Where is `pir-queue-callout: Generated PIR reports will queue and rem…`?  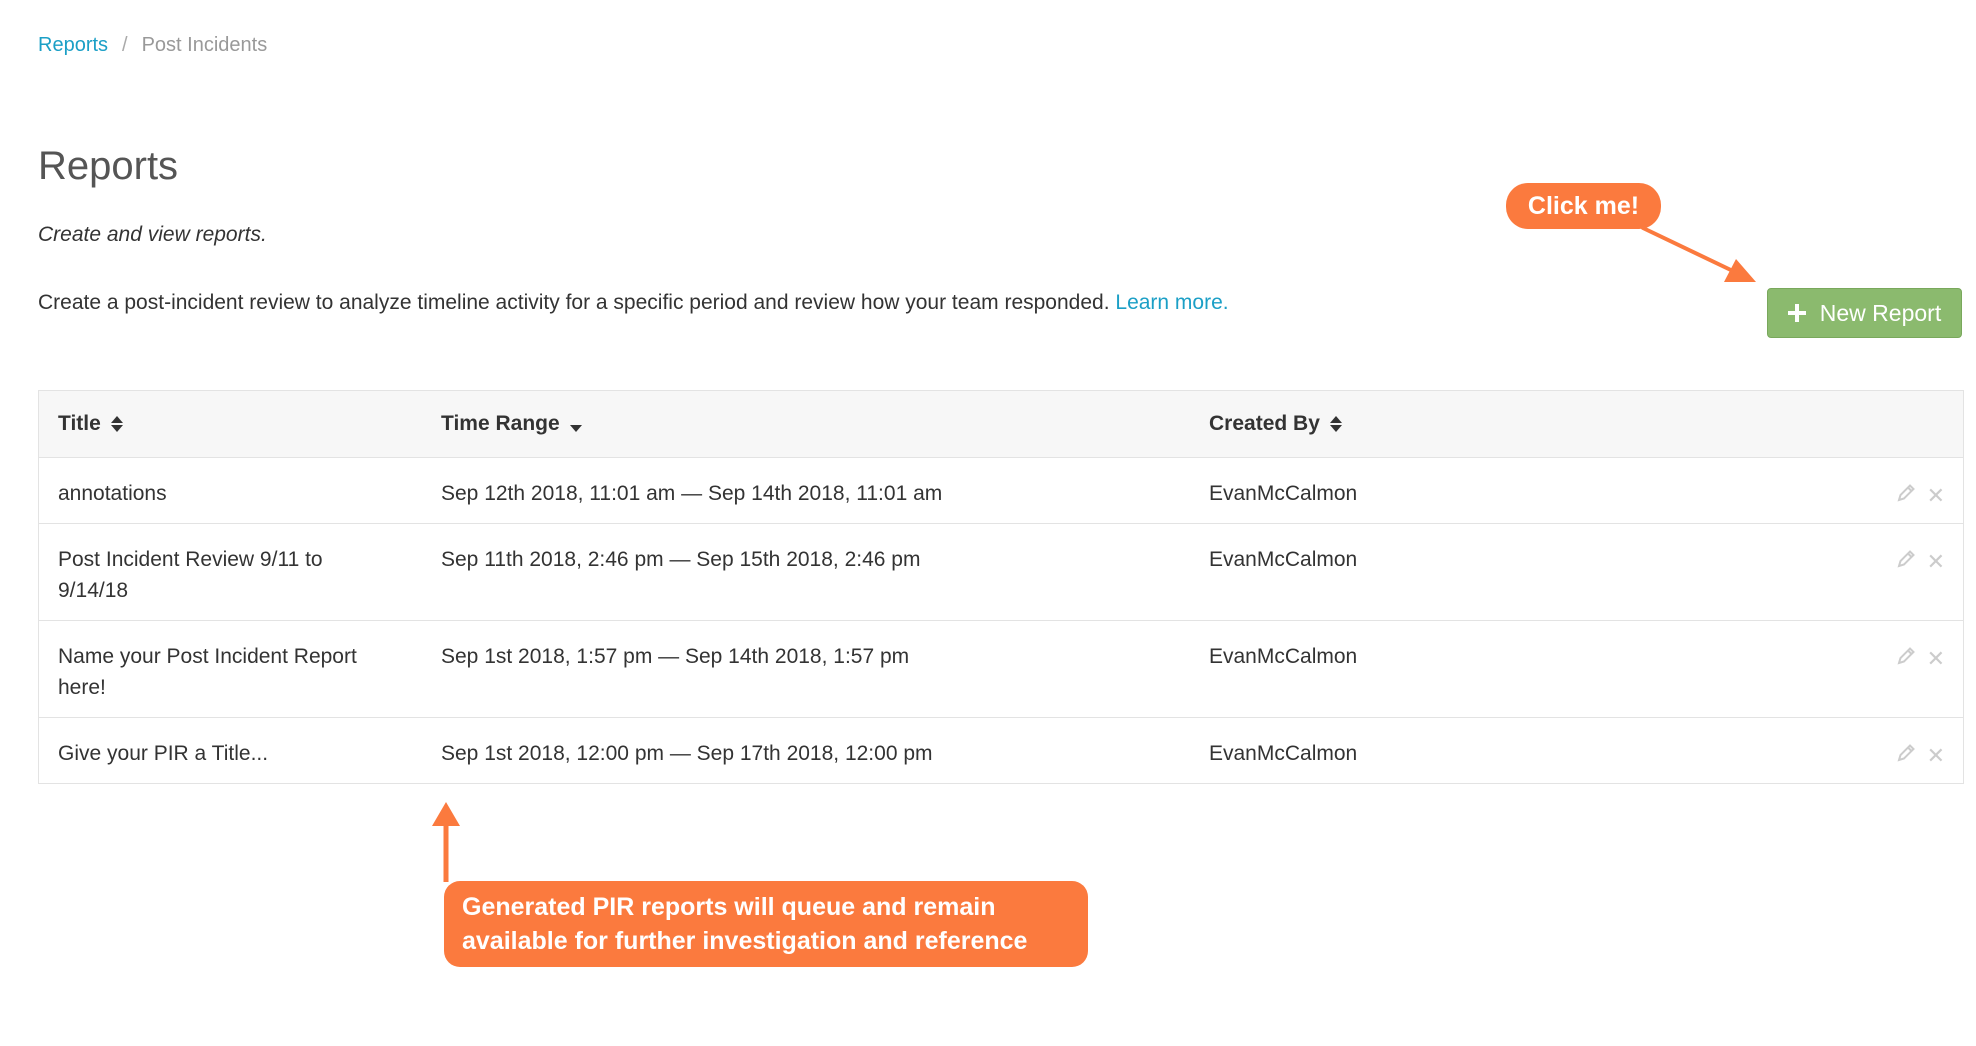 pir-queue-callout: Generated PIR reports will queue and rem… is located at coordinates (766, 924).